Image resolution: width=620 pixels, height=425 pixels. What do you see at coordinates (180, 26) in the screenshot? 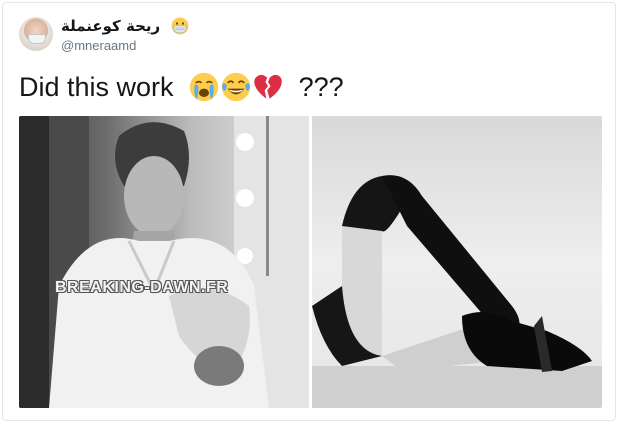
I see `mask-emoji-icon` at bounding box center [180, 26].